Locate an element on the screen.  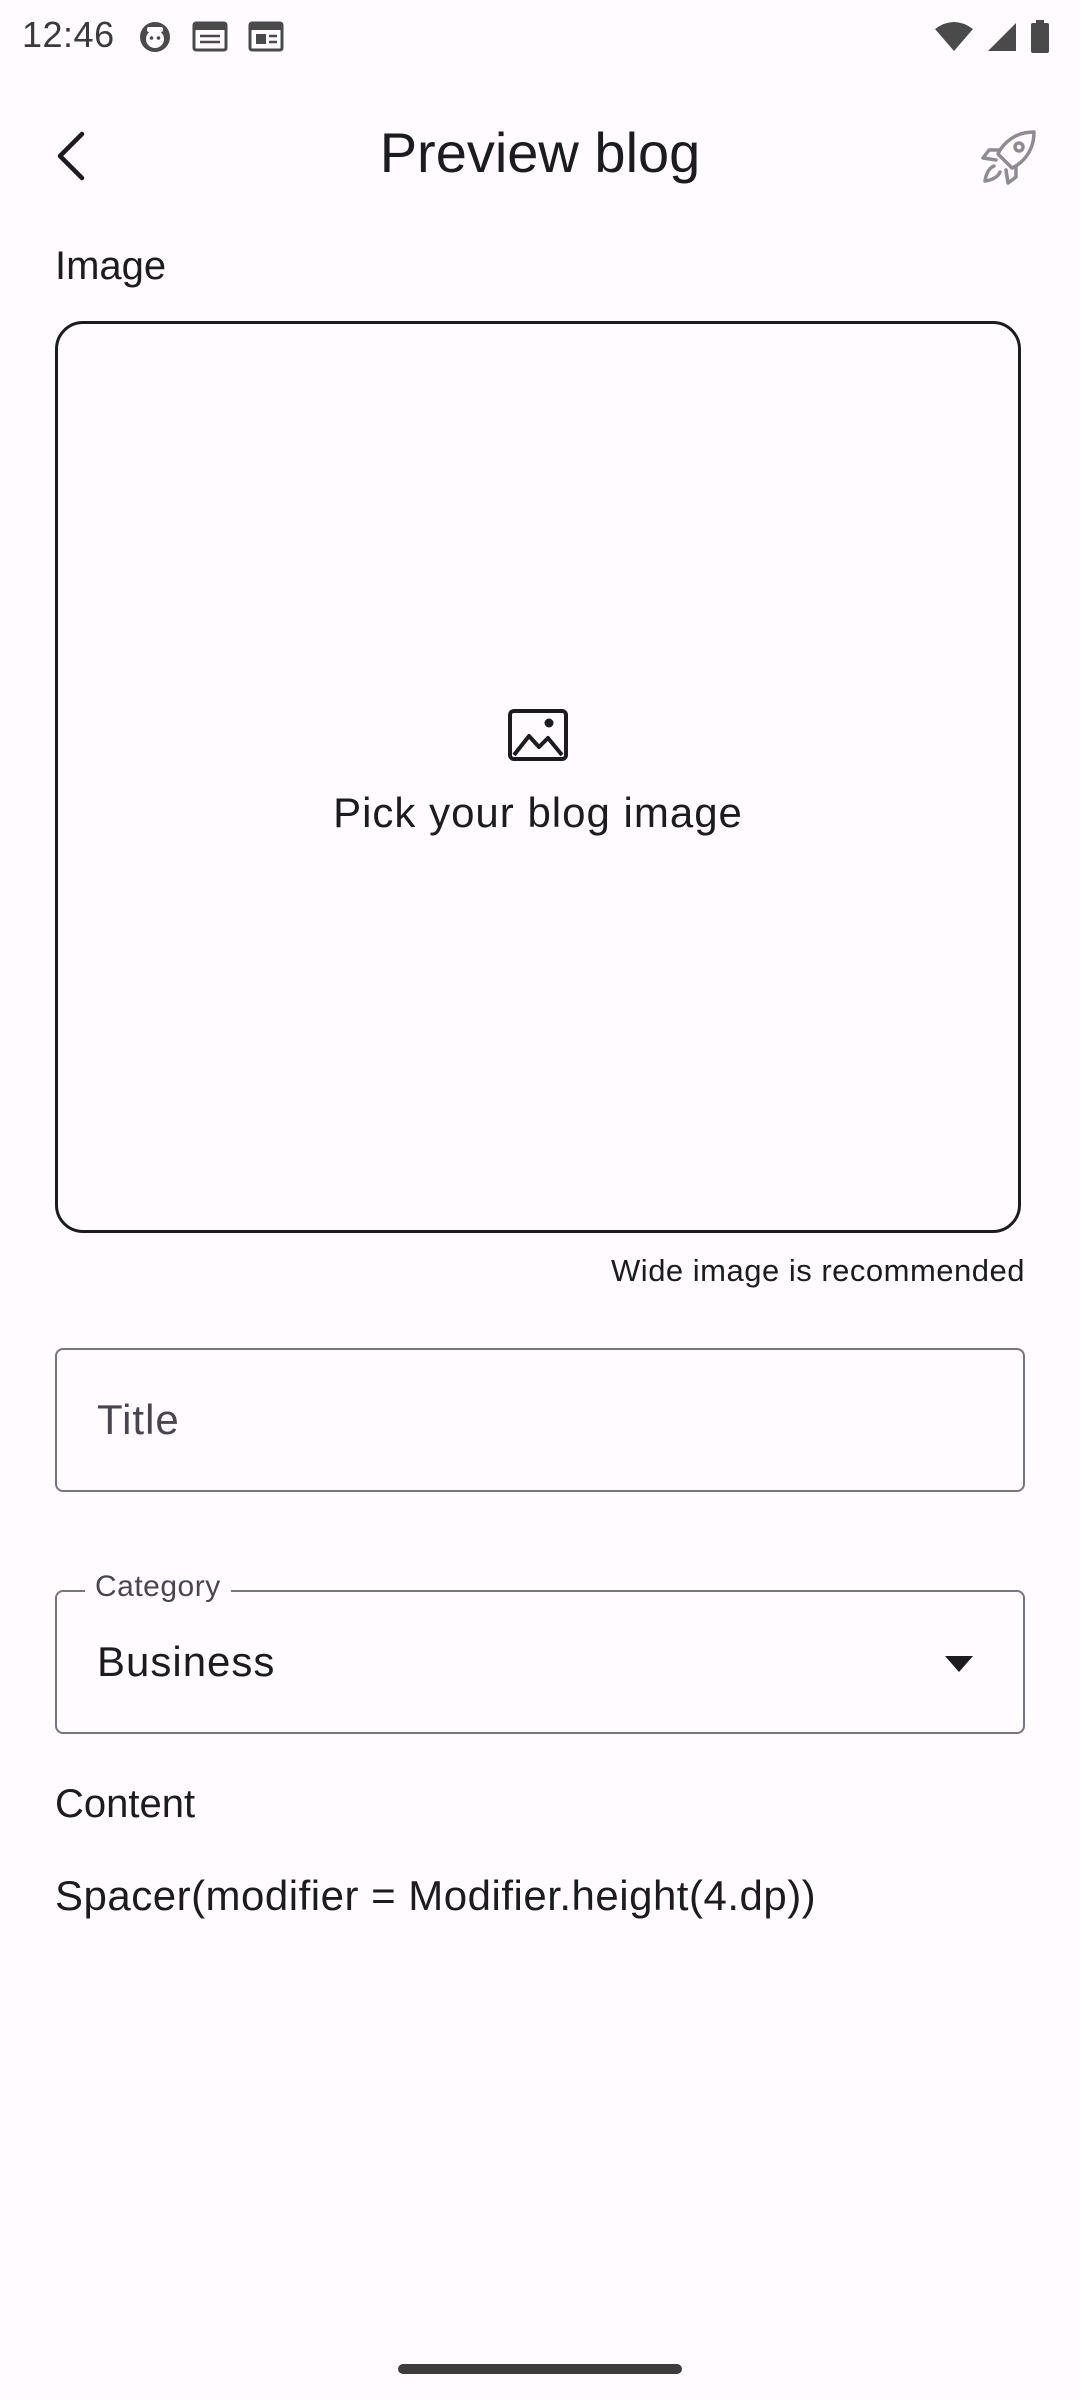
image-picker-content: Pick your blog image is located at coordinates (538, 772).